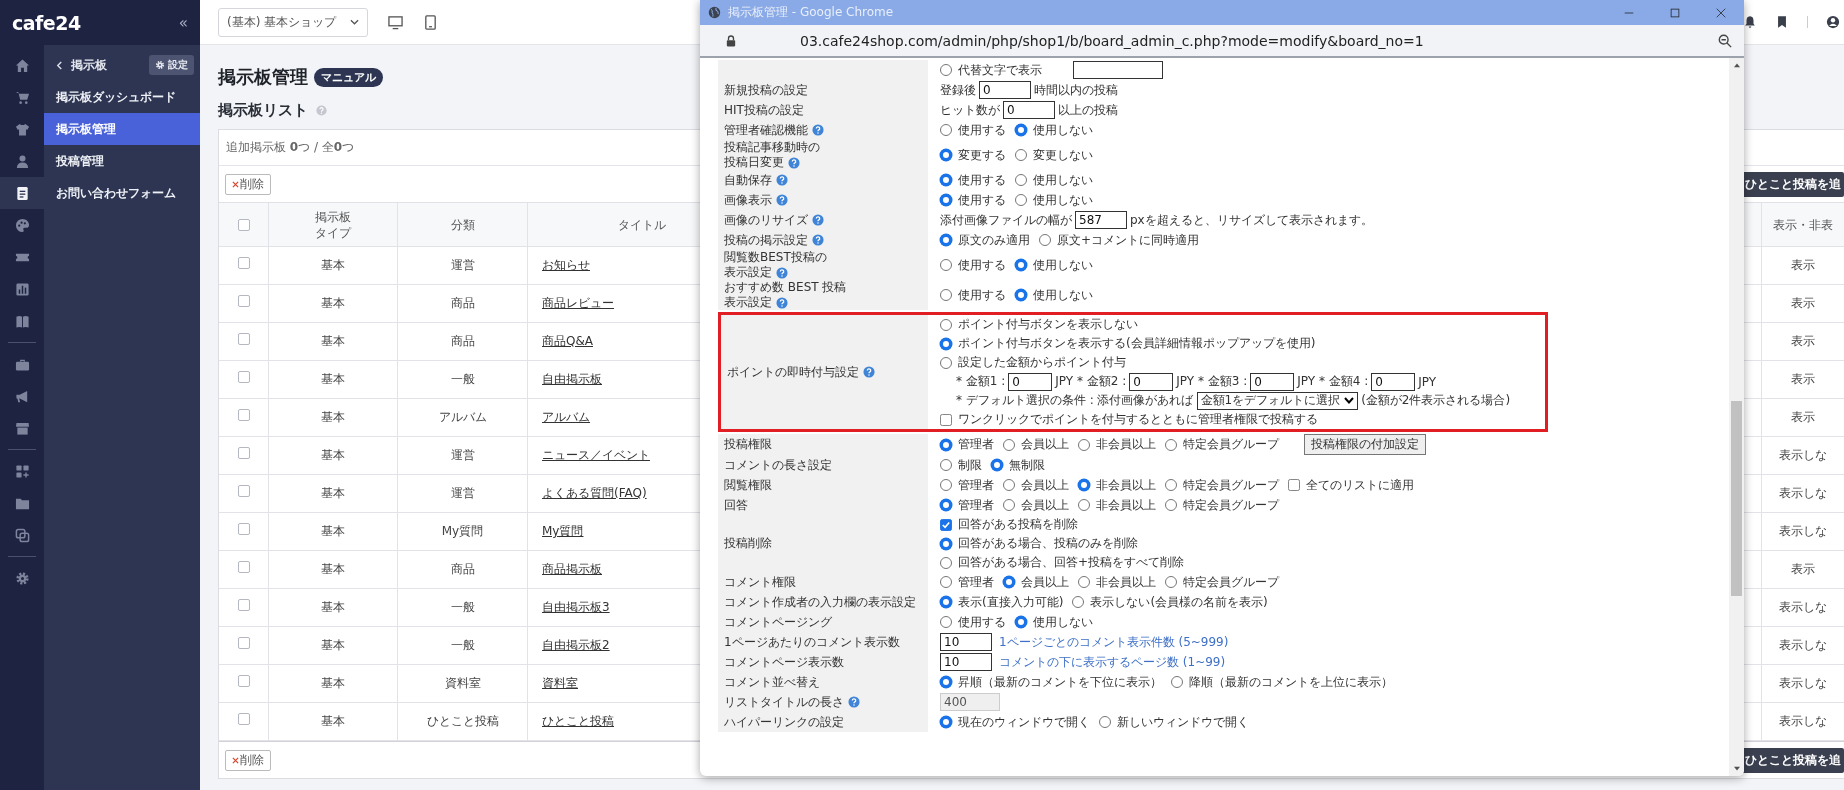 The image size is (1844, 790). Describe the element at coordinates (171, 65) in the screenshot. I see `settings-button: 設定` at that location.